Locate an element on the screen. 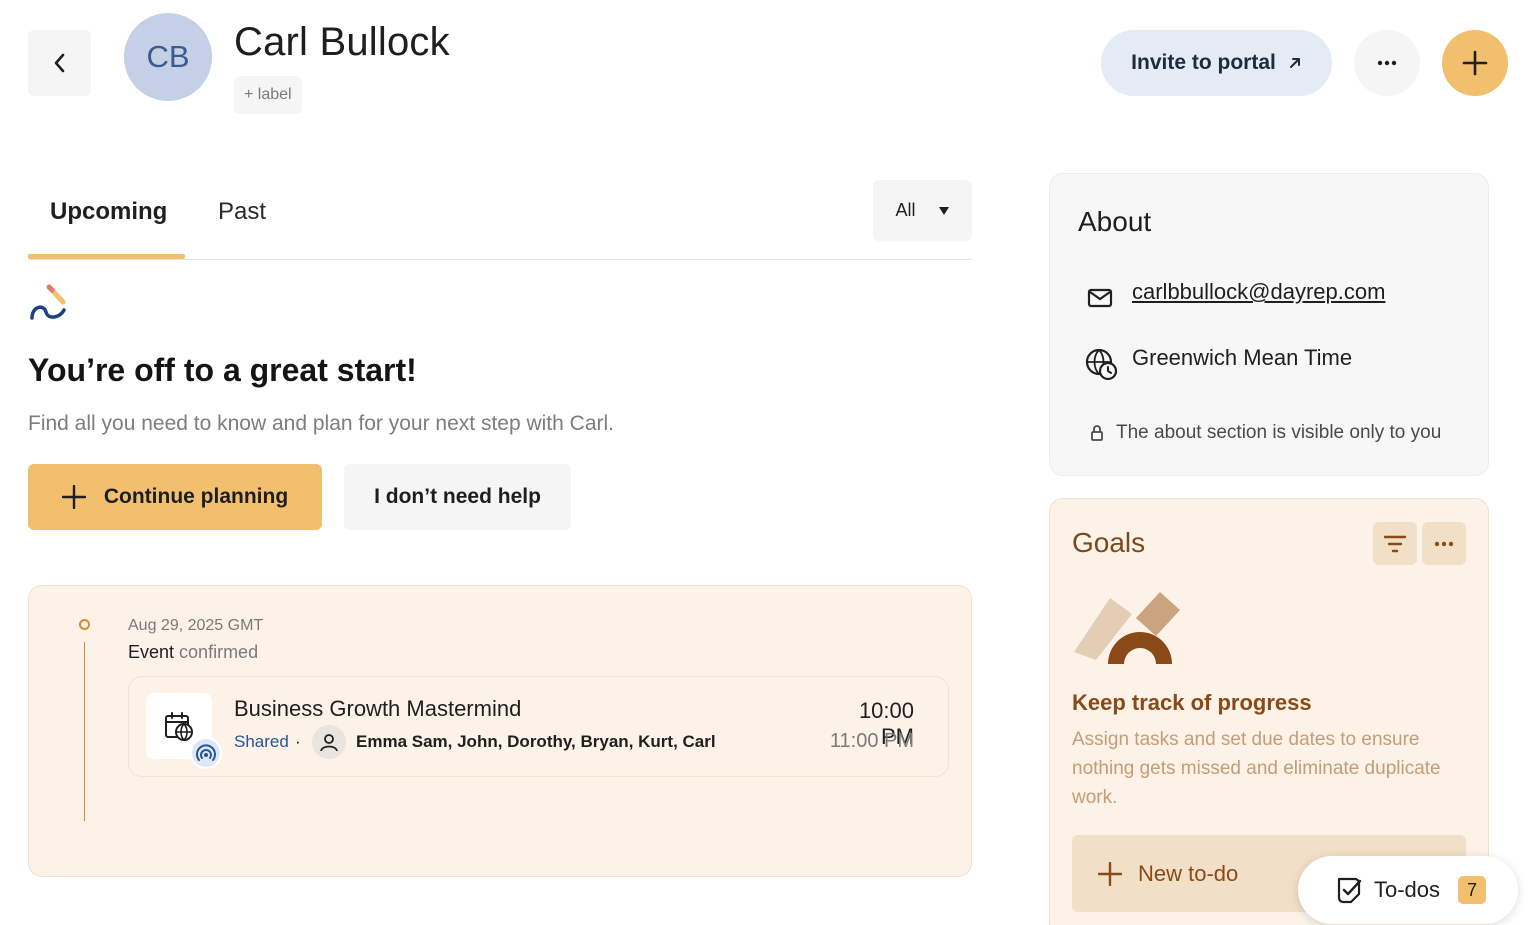 The height and width of the screenshot is (925, 1532). caret-down-icon is located at coordinates (943, 210).